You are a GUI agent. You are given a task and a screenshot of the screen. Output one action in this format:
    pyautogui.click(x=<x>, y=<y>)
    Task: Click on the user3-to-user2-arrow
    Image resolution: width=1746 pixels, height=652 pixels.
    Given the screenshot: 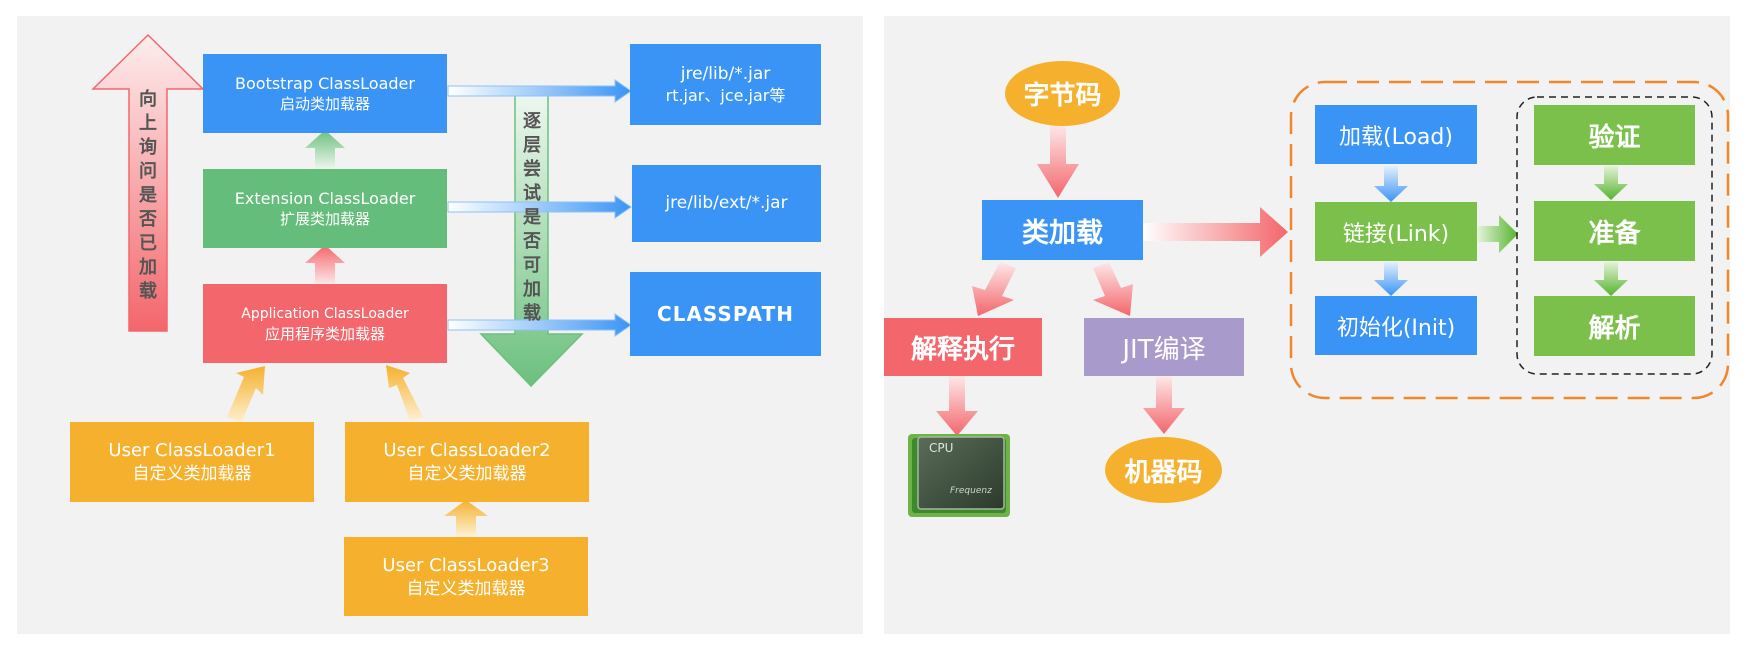 What is the action you would take?
    pyautogui.click(x=466, y=518)
    